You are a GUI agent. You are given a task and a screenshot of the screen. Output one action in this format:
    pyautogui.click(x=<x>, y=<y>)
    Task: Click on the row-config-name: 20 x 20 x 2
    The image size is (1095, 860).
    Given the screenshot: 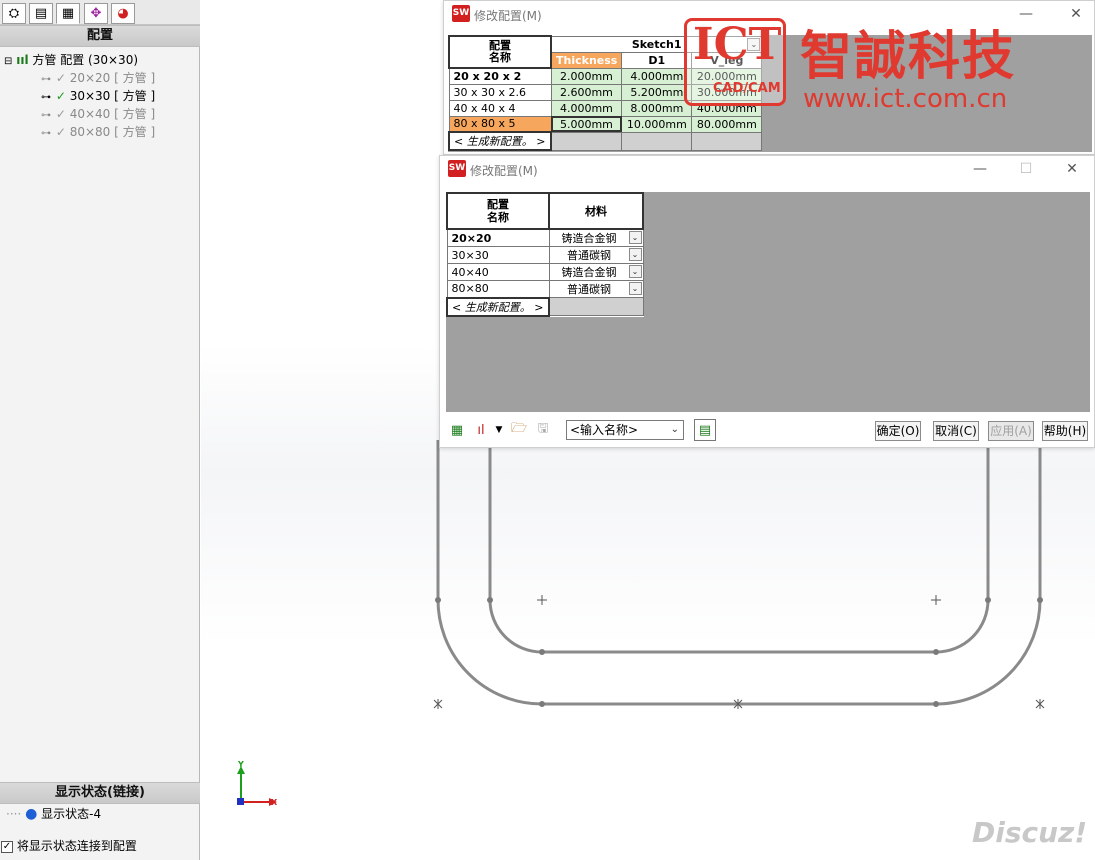 What is the action you would take?
    pyautogui.click(x=500, y=76)
    